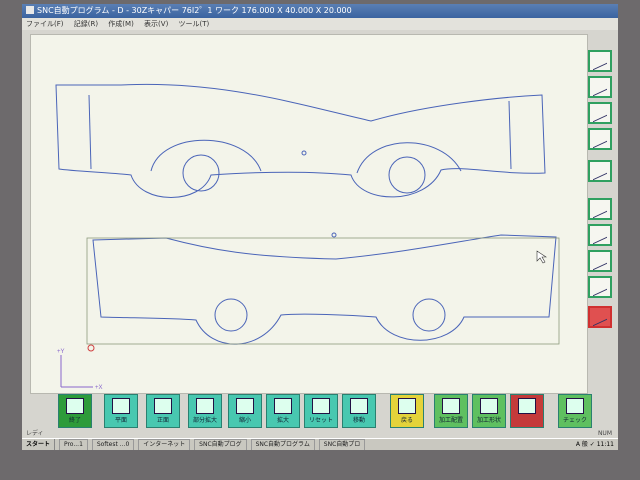 Image resolution: width=640 pixels, height=480 pixels. Describe the element at coordinates (113, 444) in the screenshot. I see `taskbar-item: Softest ...0` at that location.